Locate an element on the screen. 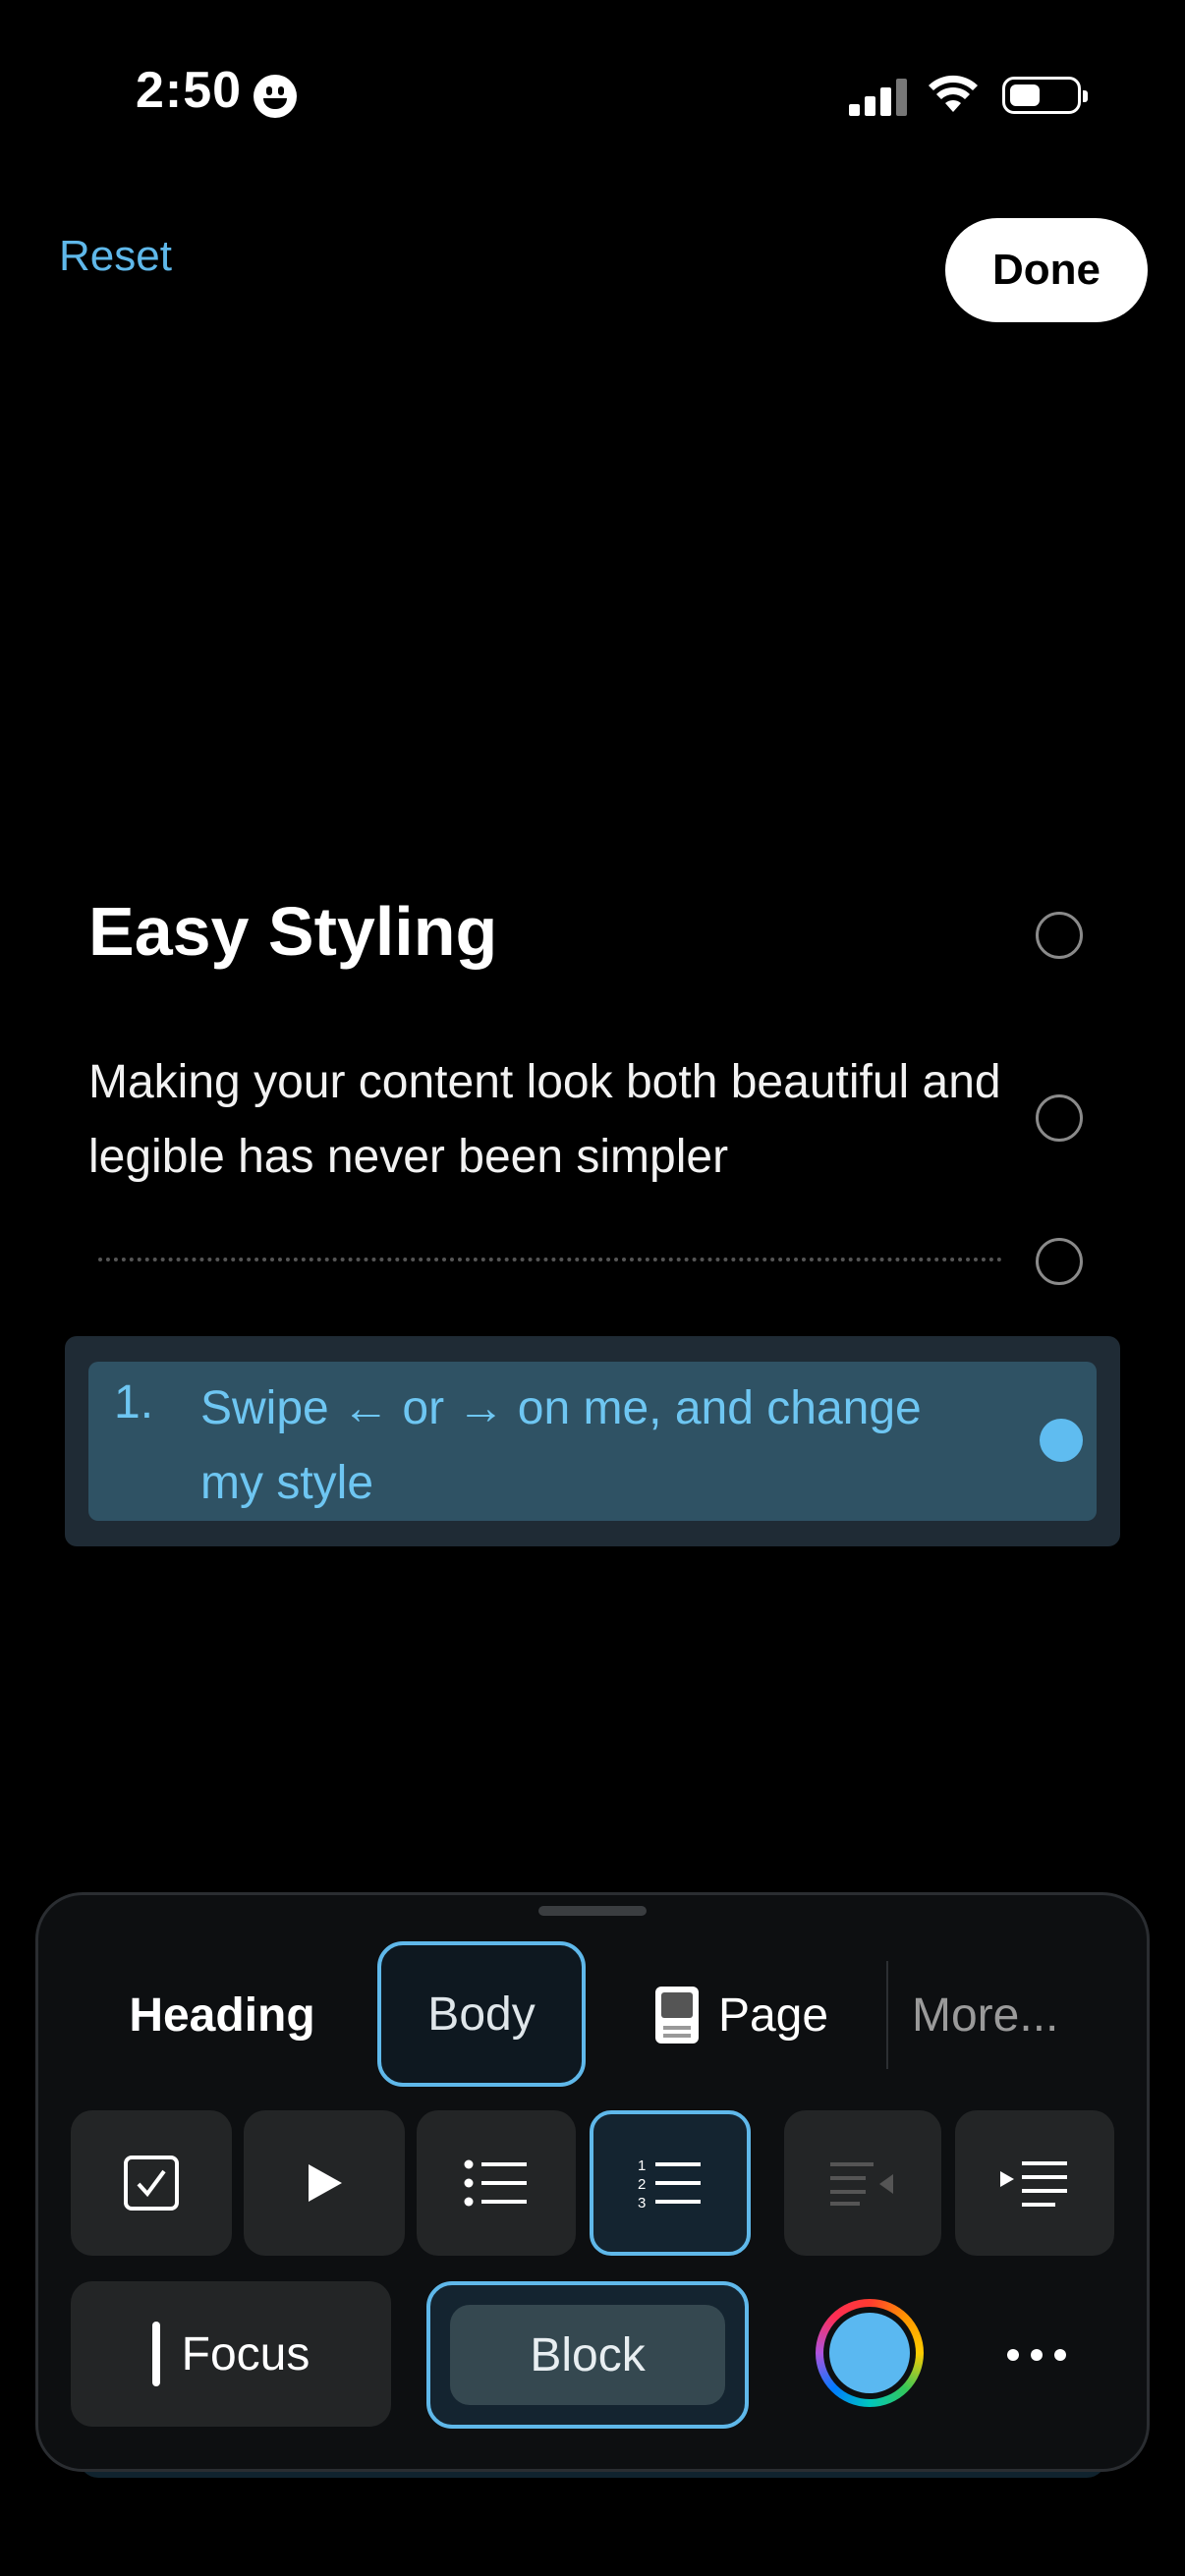 The width and height of the screenshot is (1185, 2576). status-time: 2:50 is located at coordinates (190, 90).